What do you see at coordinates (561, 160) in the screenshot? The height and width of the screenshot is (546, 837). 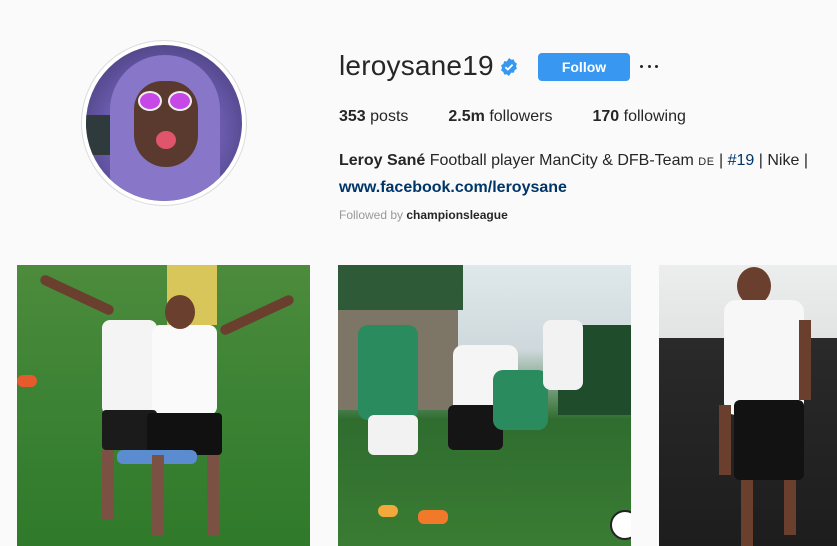 I see `bio-text: Football player ManCity & DFB-Team` at bounding box center [561, 160].